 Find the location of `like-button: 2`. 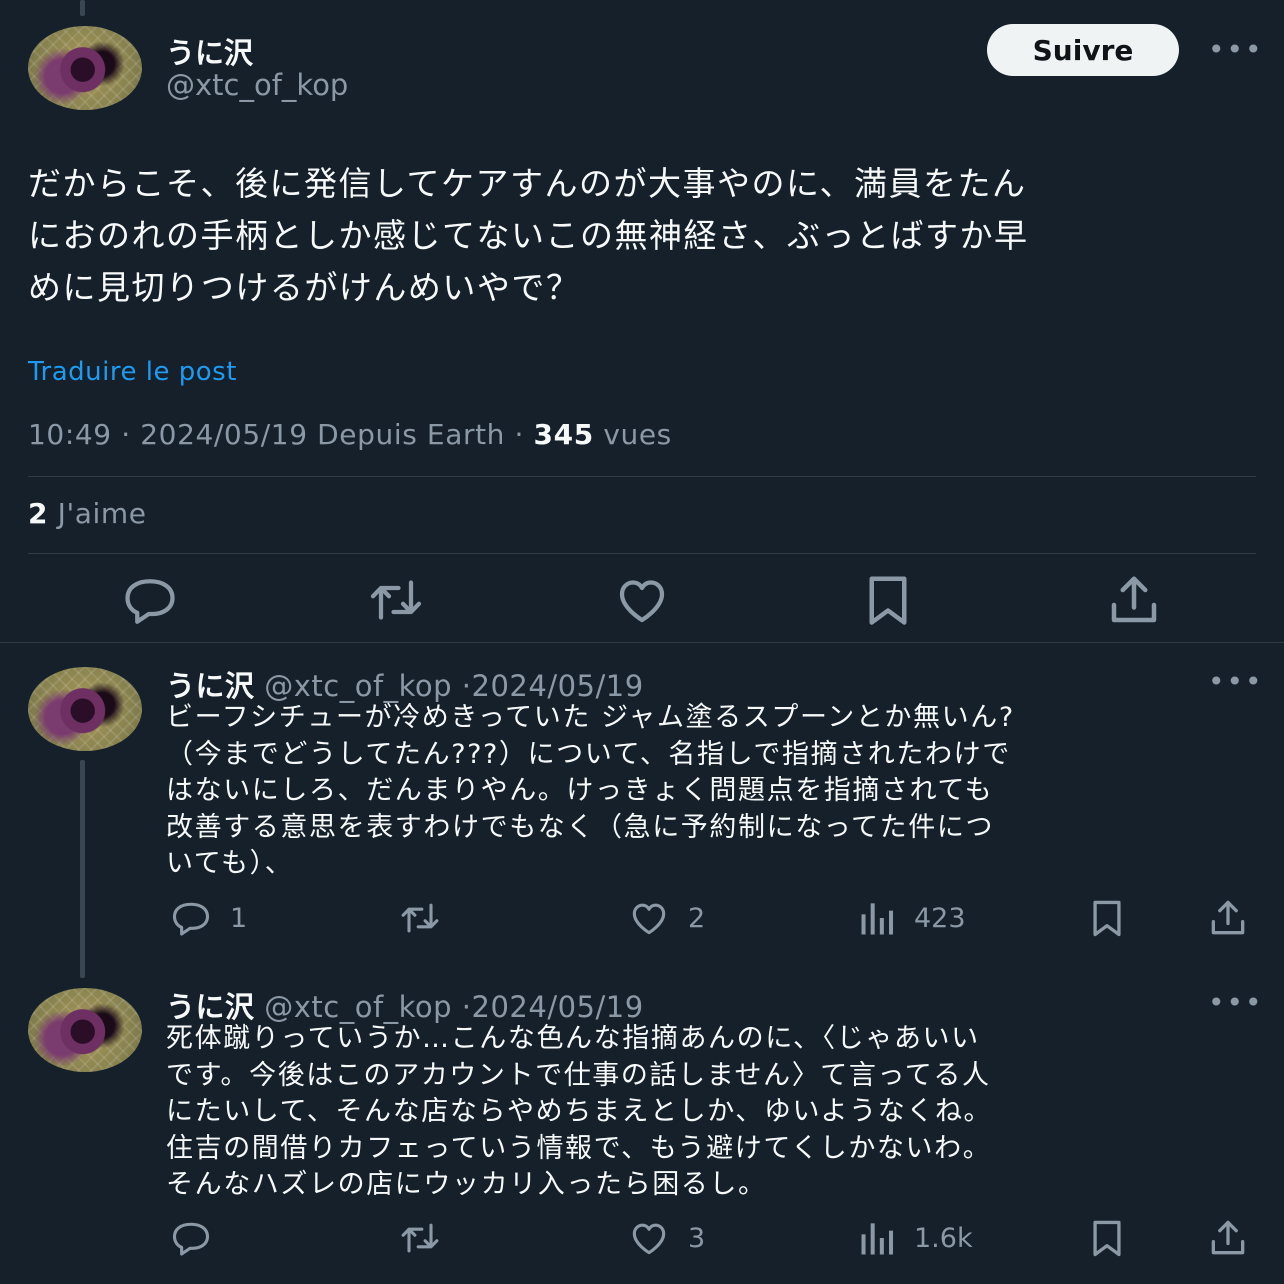

like-button: 2 is located at coordinates (664, 918).